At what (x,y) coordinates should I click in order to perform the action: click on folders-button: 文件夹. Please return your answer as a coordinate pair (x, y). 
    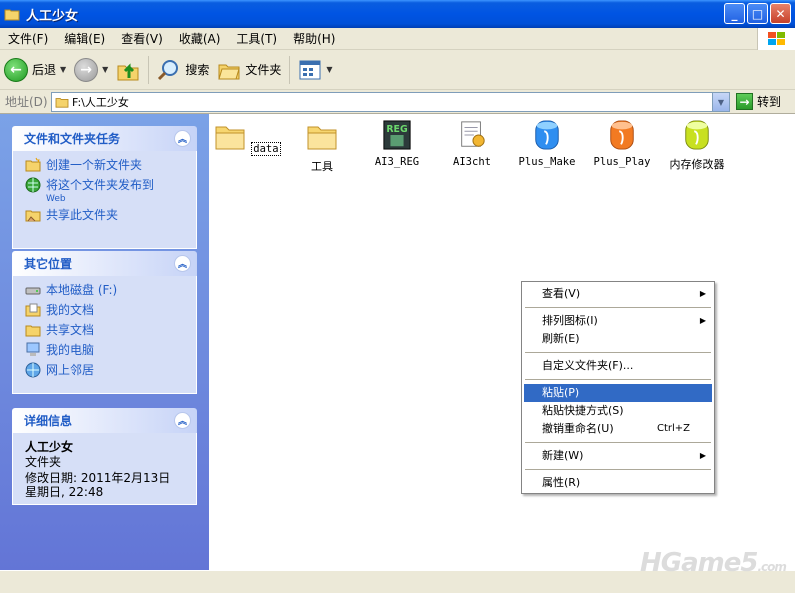
    Looking at the image, I should click on (249, 70).